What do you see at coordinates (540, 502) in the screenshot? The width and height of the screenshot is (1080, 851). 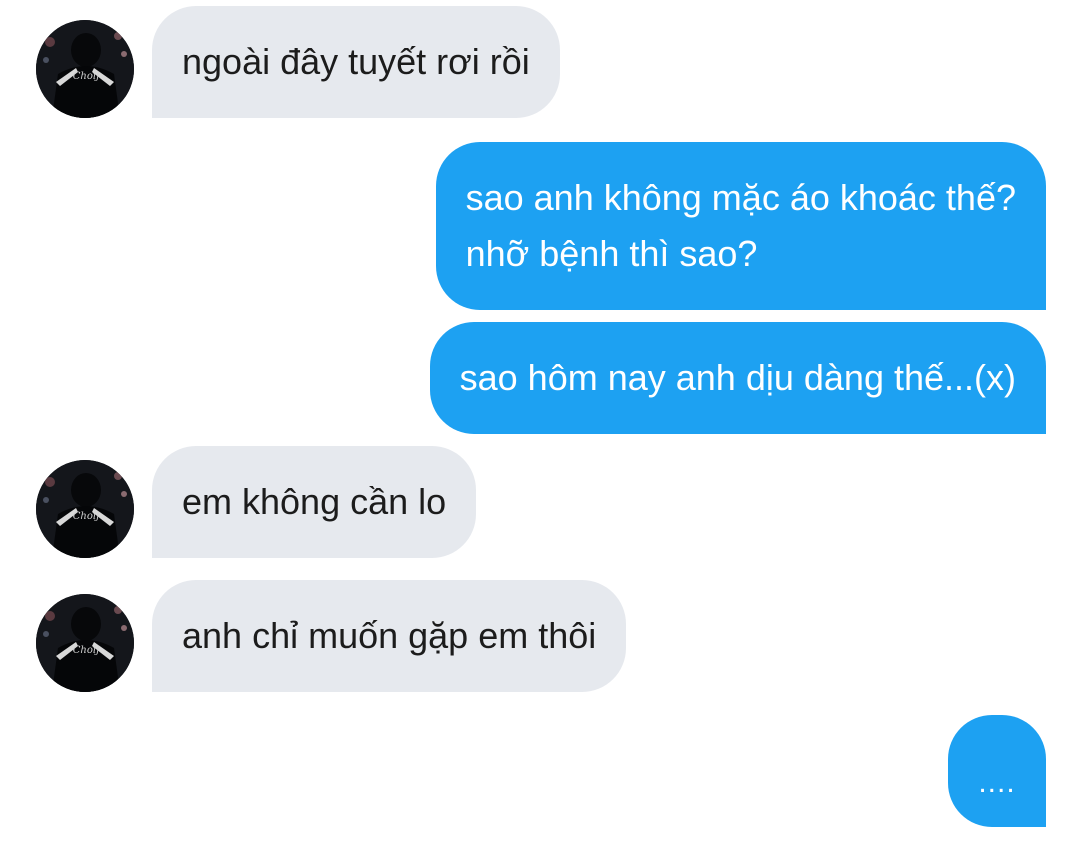 I see `message-row: Choij em không cần lo` at bounding box center [540, 502].